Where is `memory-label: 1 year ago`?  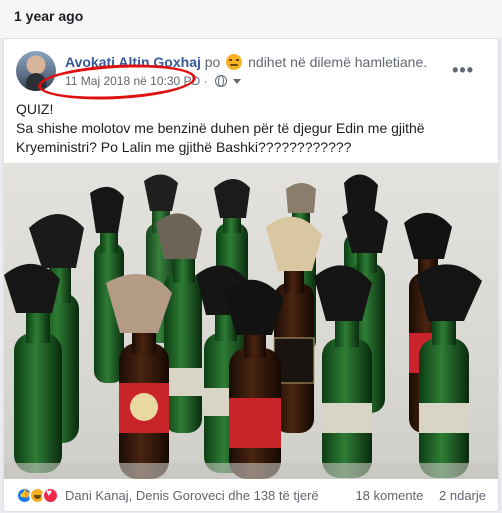
memory-label: 1 year ago is located at coordinates (49, 16).